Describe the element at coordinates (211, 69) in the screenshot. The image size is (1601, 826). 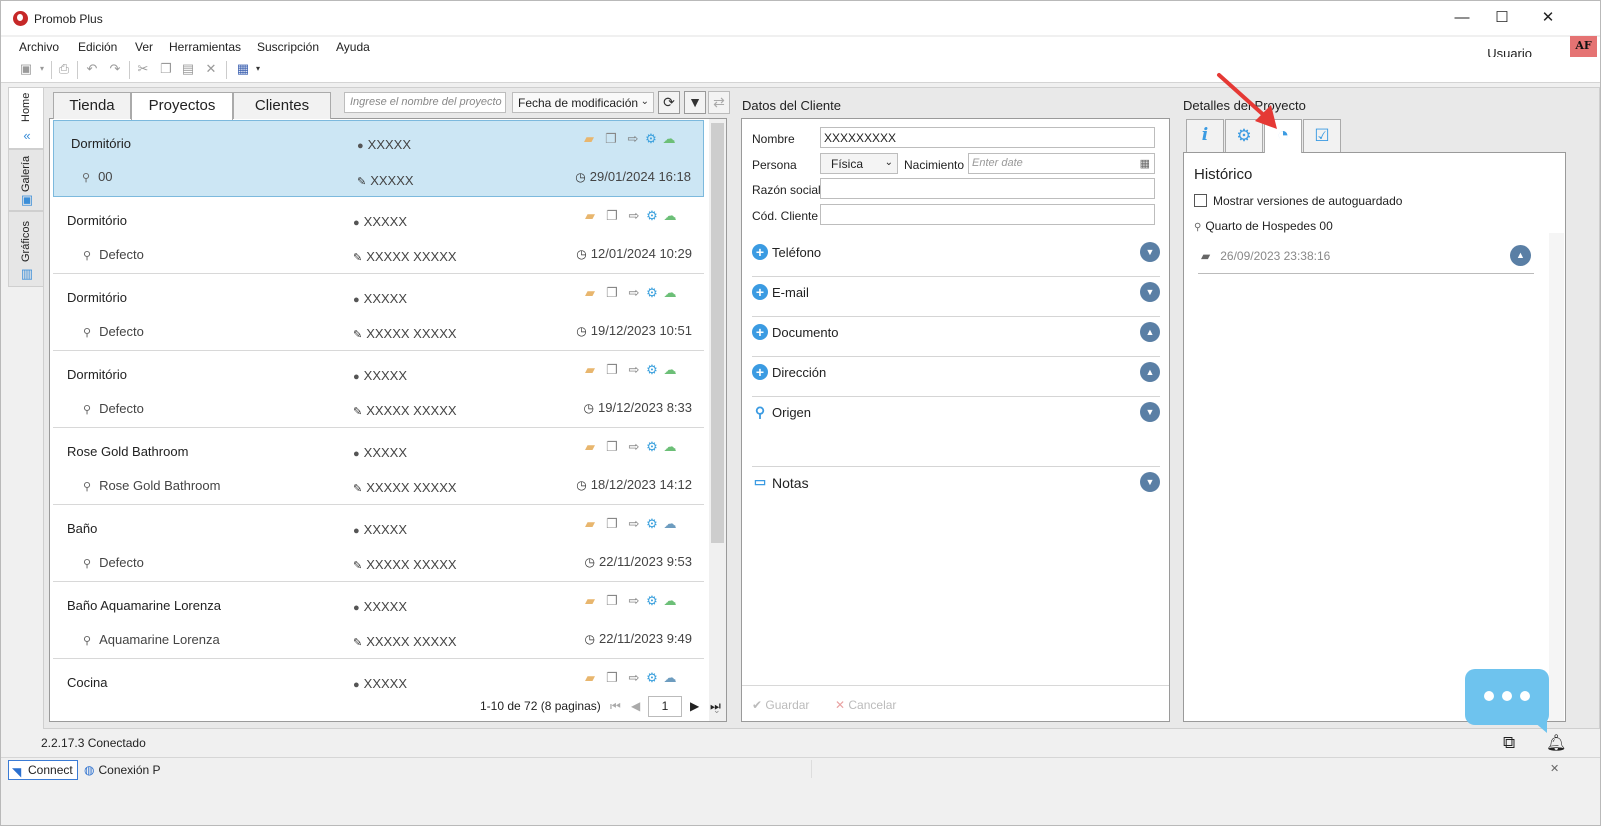
I see `delete-icon: ✕` at that location.